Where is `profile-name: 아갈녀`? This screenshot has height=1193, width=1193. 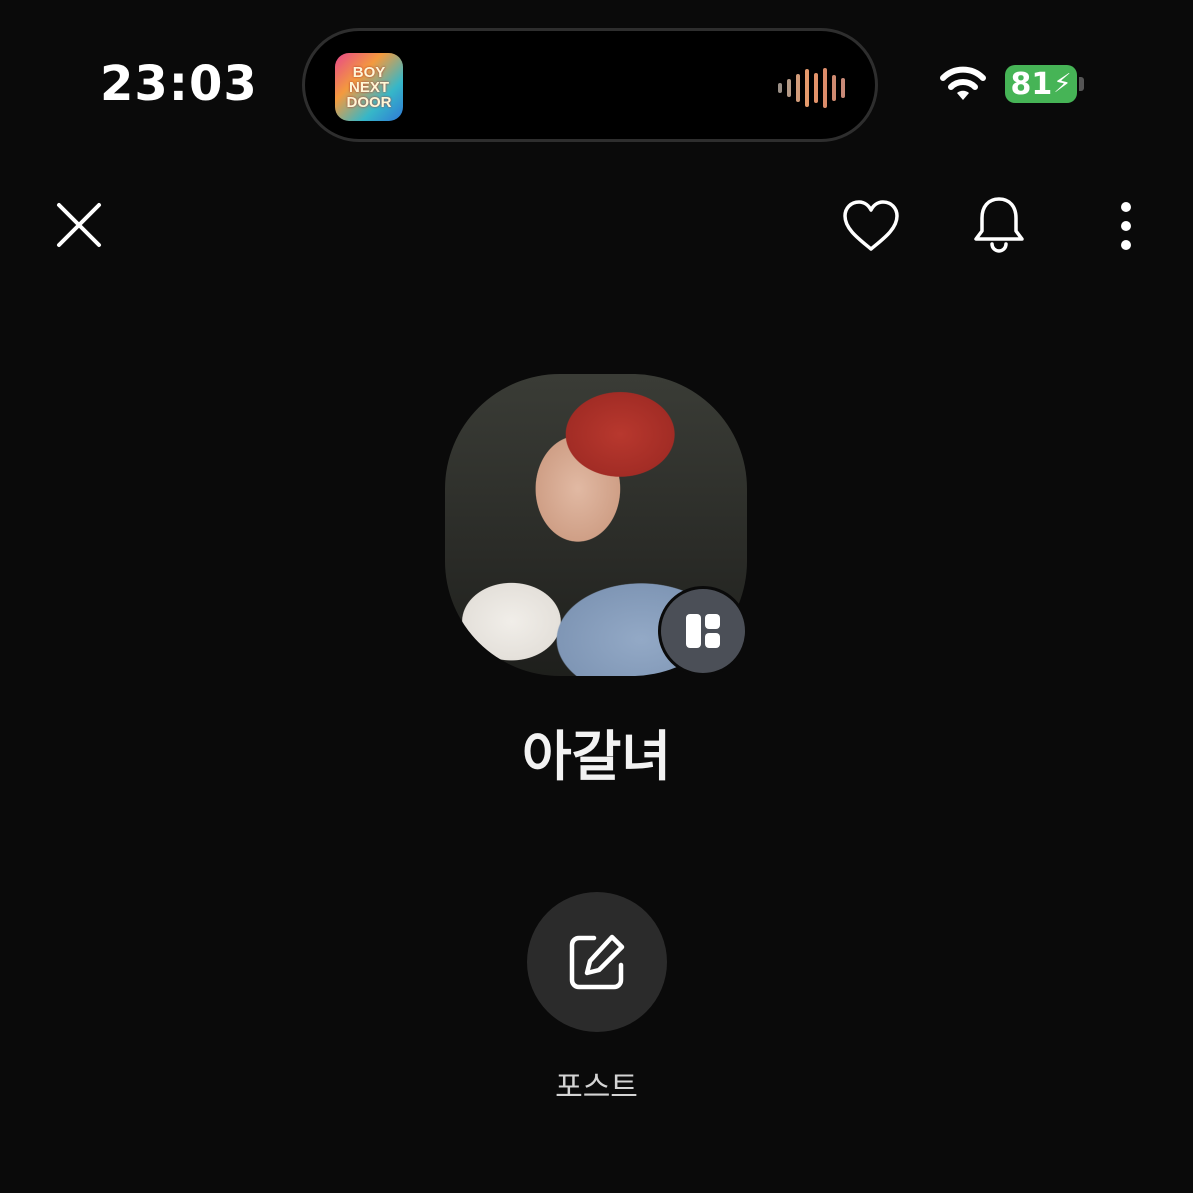
profile-name: 아갈녀 is located at coordinates (596, 756).